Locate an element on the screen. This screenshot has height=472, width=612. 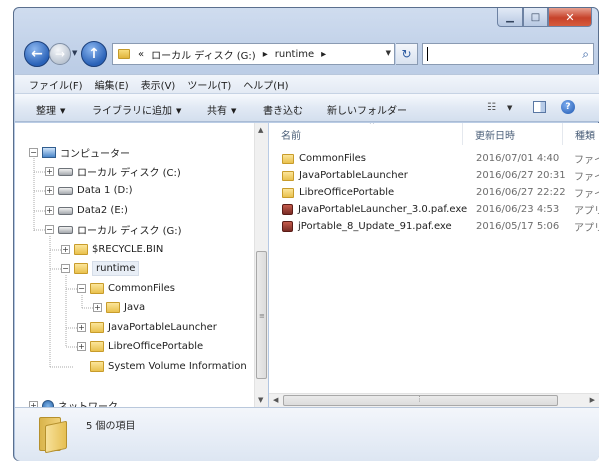
add-to-library-button: ライブラリに追加 ▼ is located at coordinates (136, 109).